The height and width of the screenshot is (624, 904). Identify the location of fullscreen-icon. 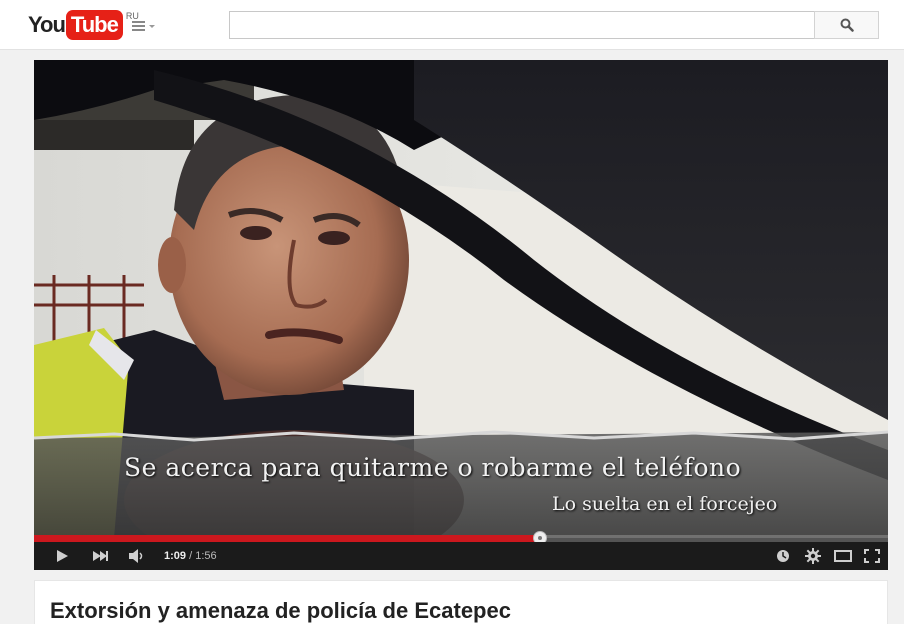
(872, 556).